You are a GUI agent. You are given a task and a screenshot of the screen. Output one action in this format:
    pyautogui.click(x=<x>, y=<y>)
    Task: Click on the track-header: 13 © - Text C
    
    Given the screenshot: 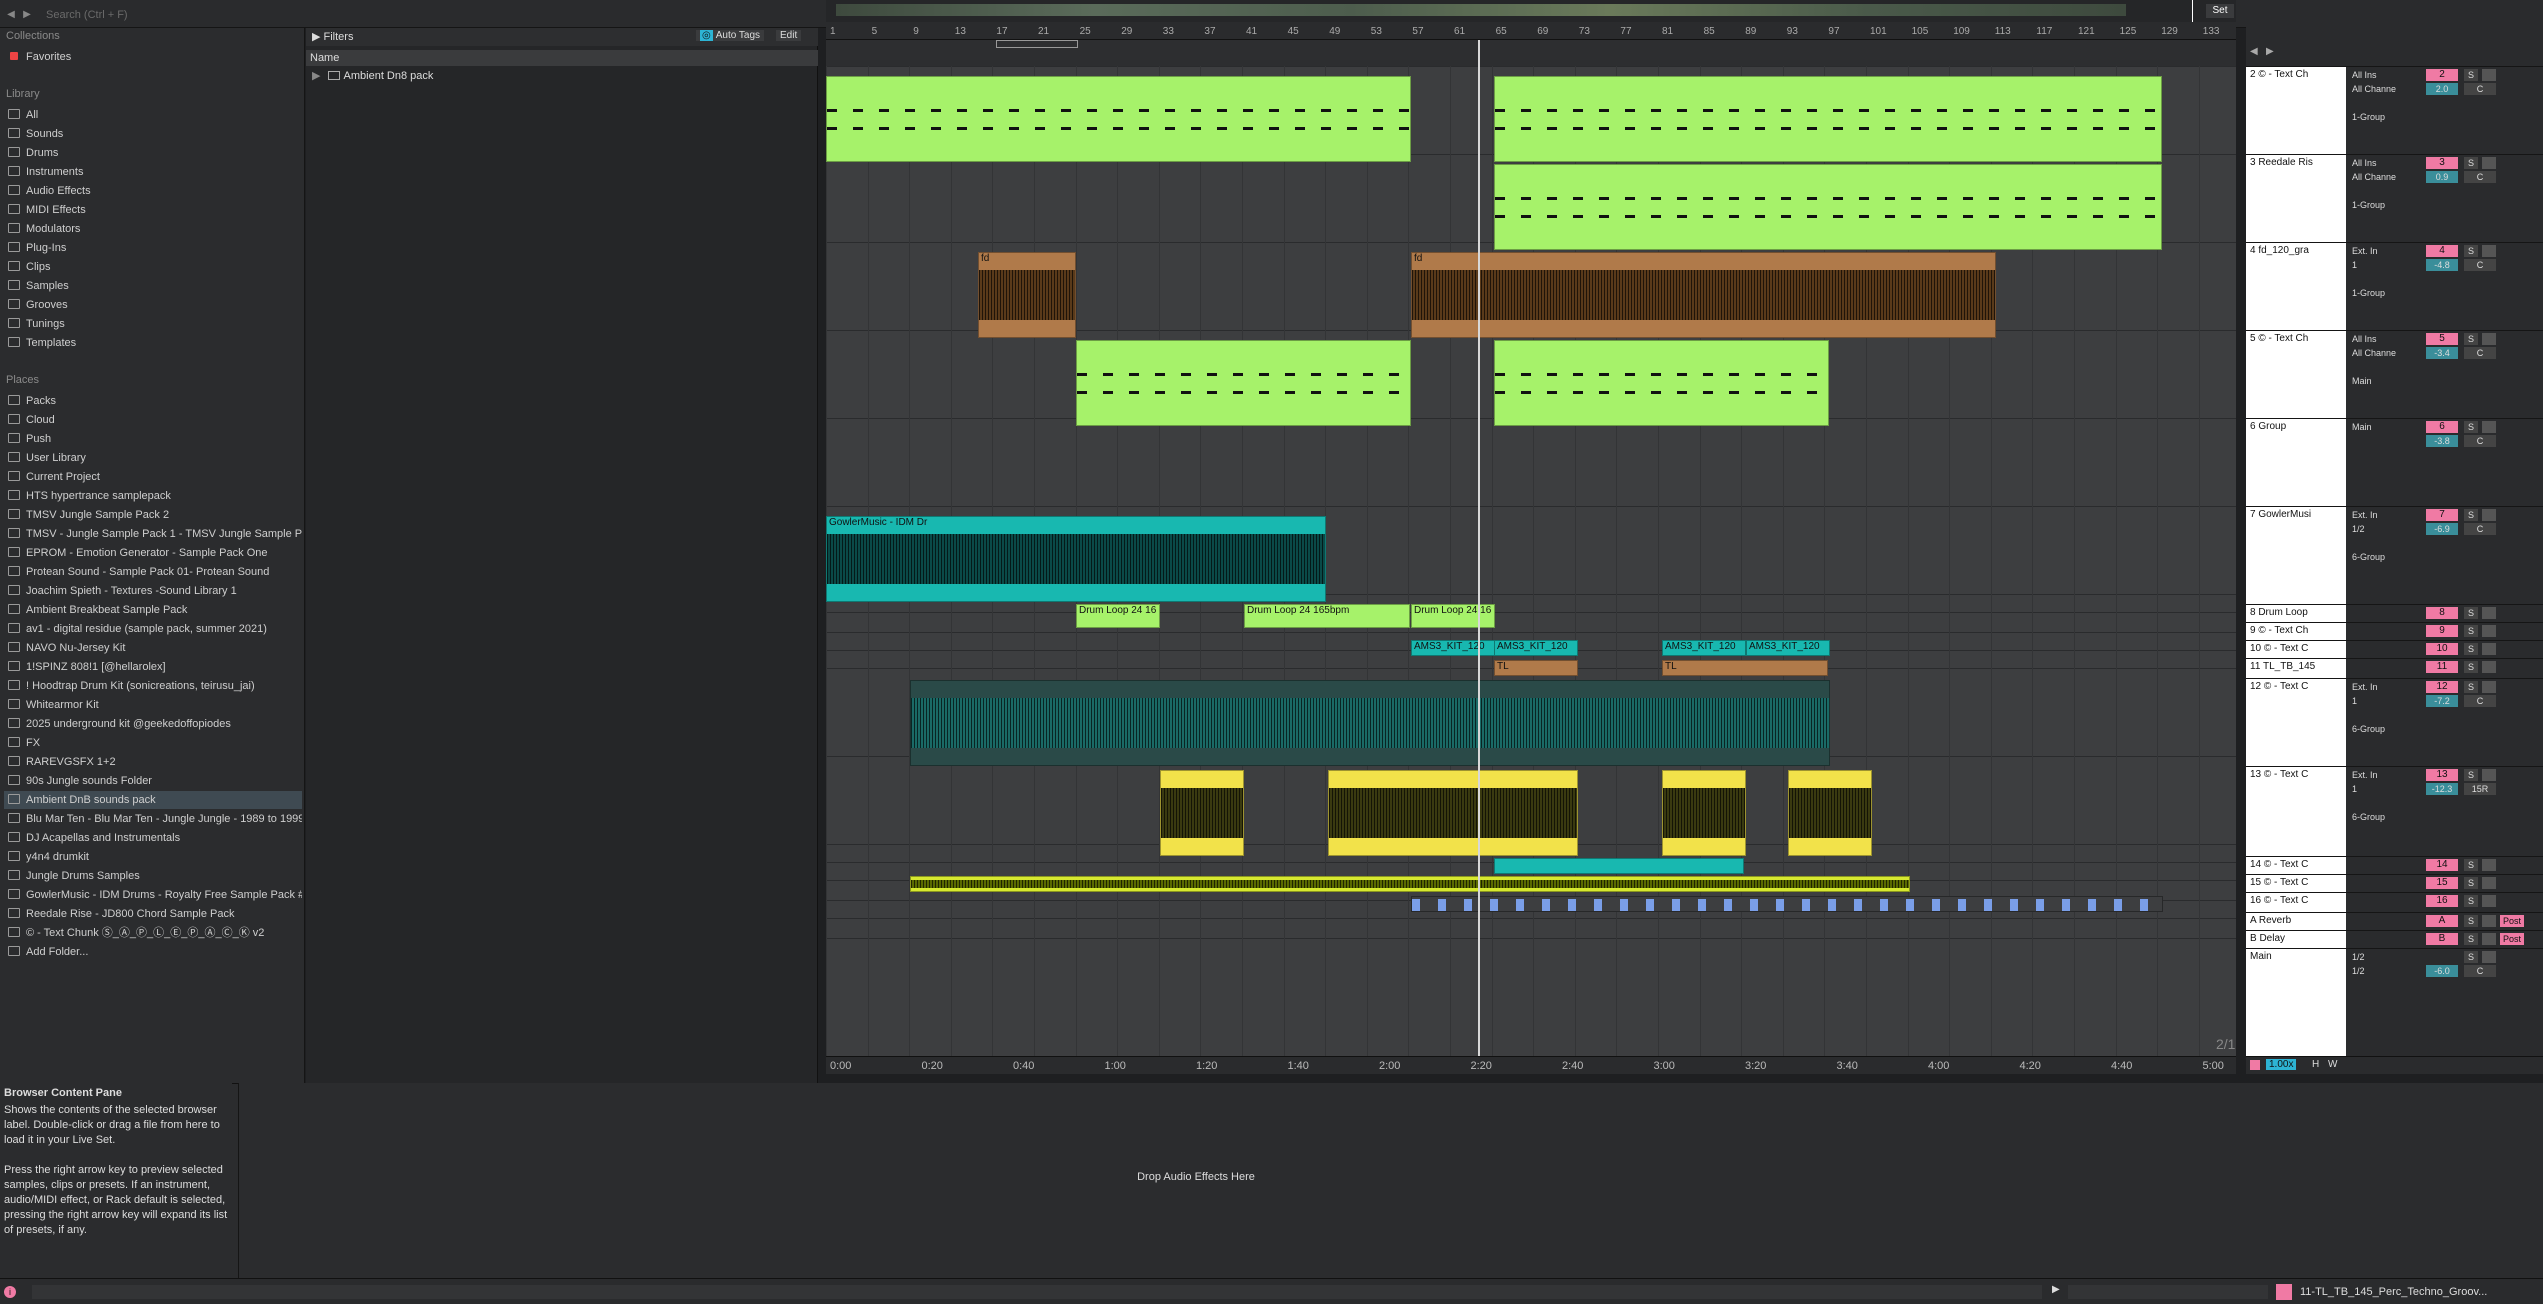 What is the action you would take?
    pyautogui.click(x=2296, y=811)
    